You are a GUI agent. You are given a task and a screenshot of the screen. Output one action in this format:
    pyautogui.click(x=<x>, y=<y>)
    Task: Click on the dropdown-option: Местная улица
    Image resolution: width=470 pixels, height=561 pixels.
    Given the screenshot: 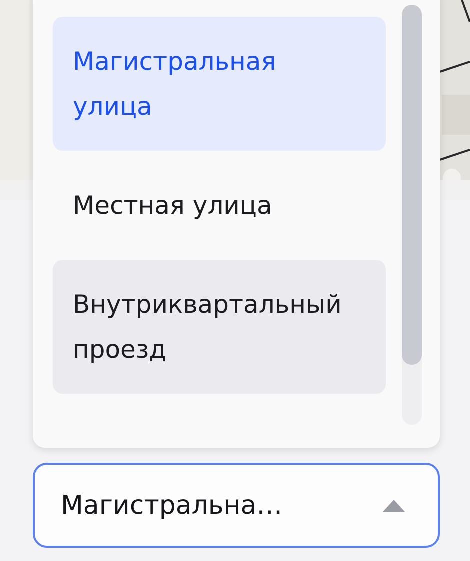 What is the action you would take?
    pyautogui.click(x=219, y=205)
    